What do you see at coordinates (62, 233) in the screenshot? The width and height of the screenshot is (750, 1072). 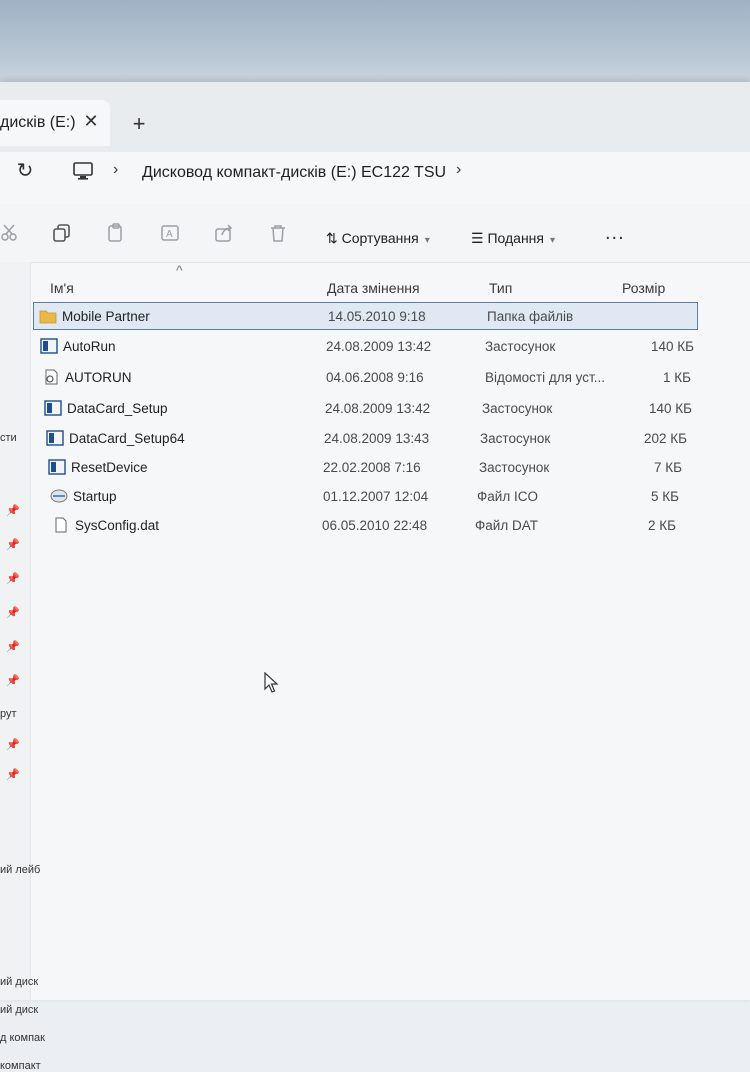 I see `copy-icon` at bounding box center [62, 233].